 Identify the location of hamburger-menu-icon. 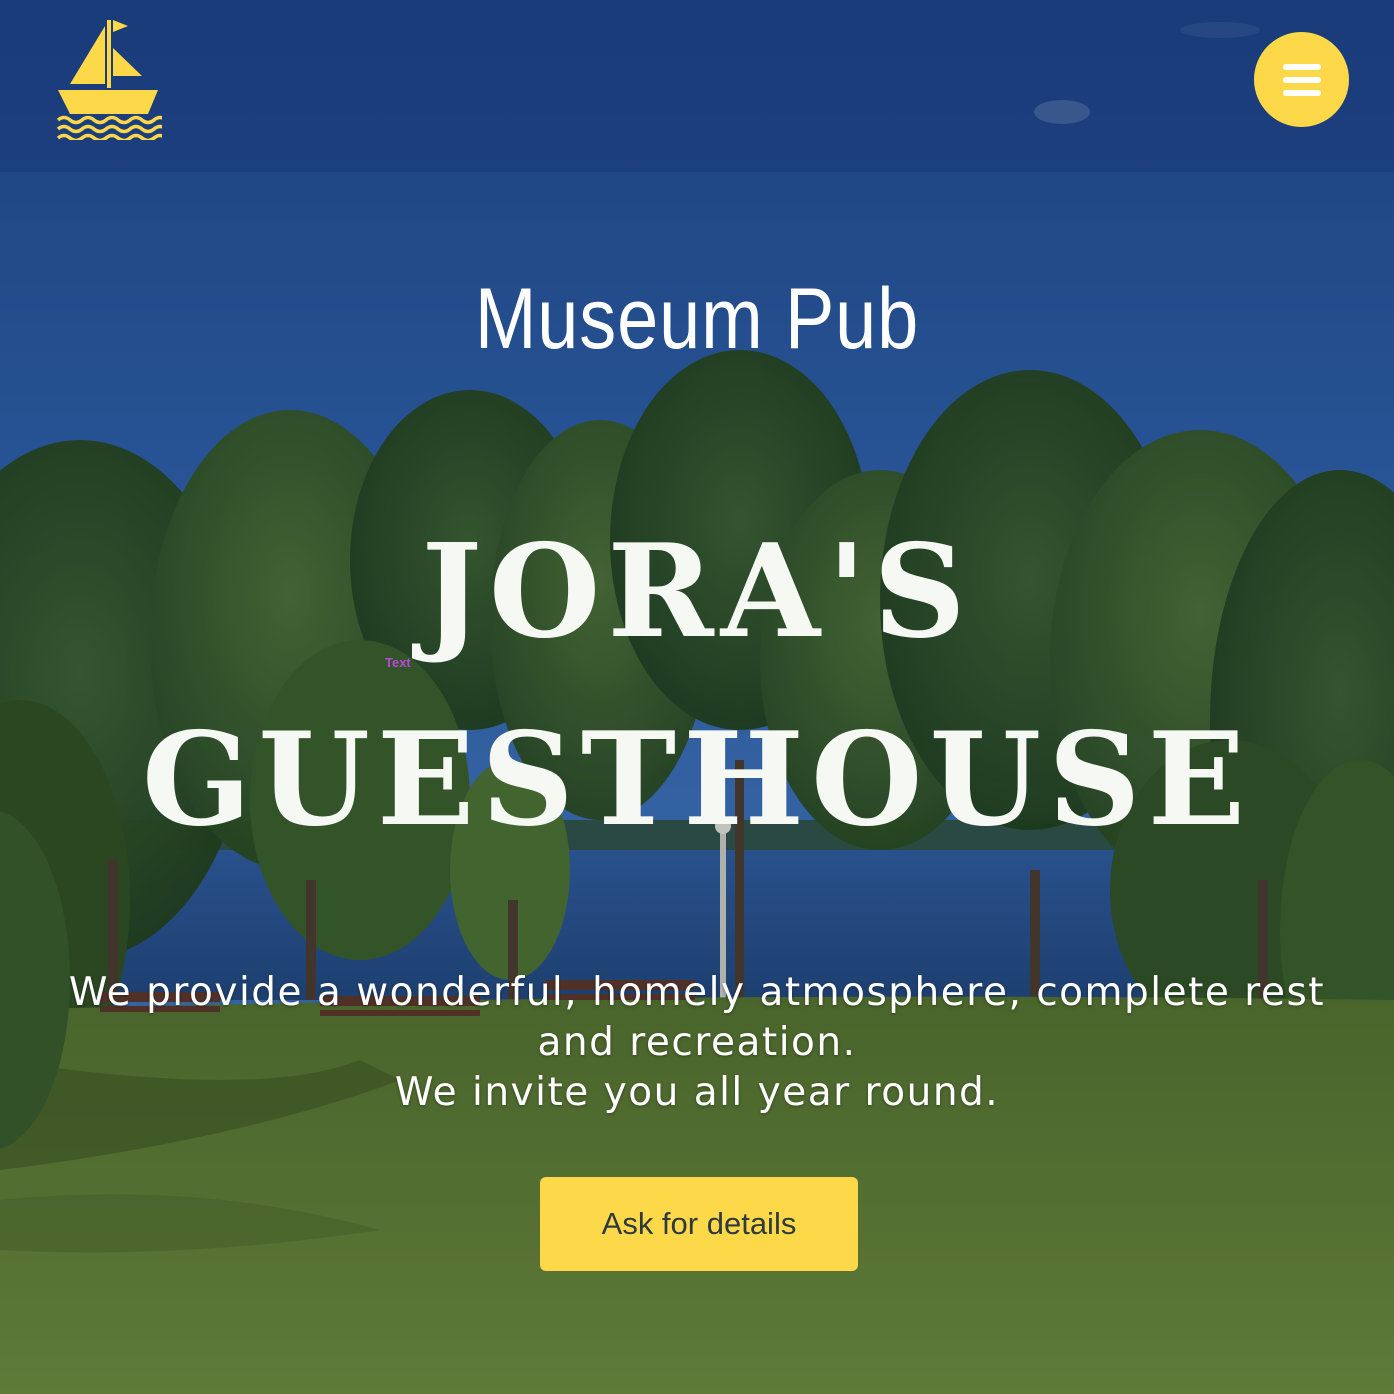
(1301, 79).